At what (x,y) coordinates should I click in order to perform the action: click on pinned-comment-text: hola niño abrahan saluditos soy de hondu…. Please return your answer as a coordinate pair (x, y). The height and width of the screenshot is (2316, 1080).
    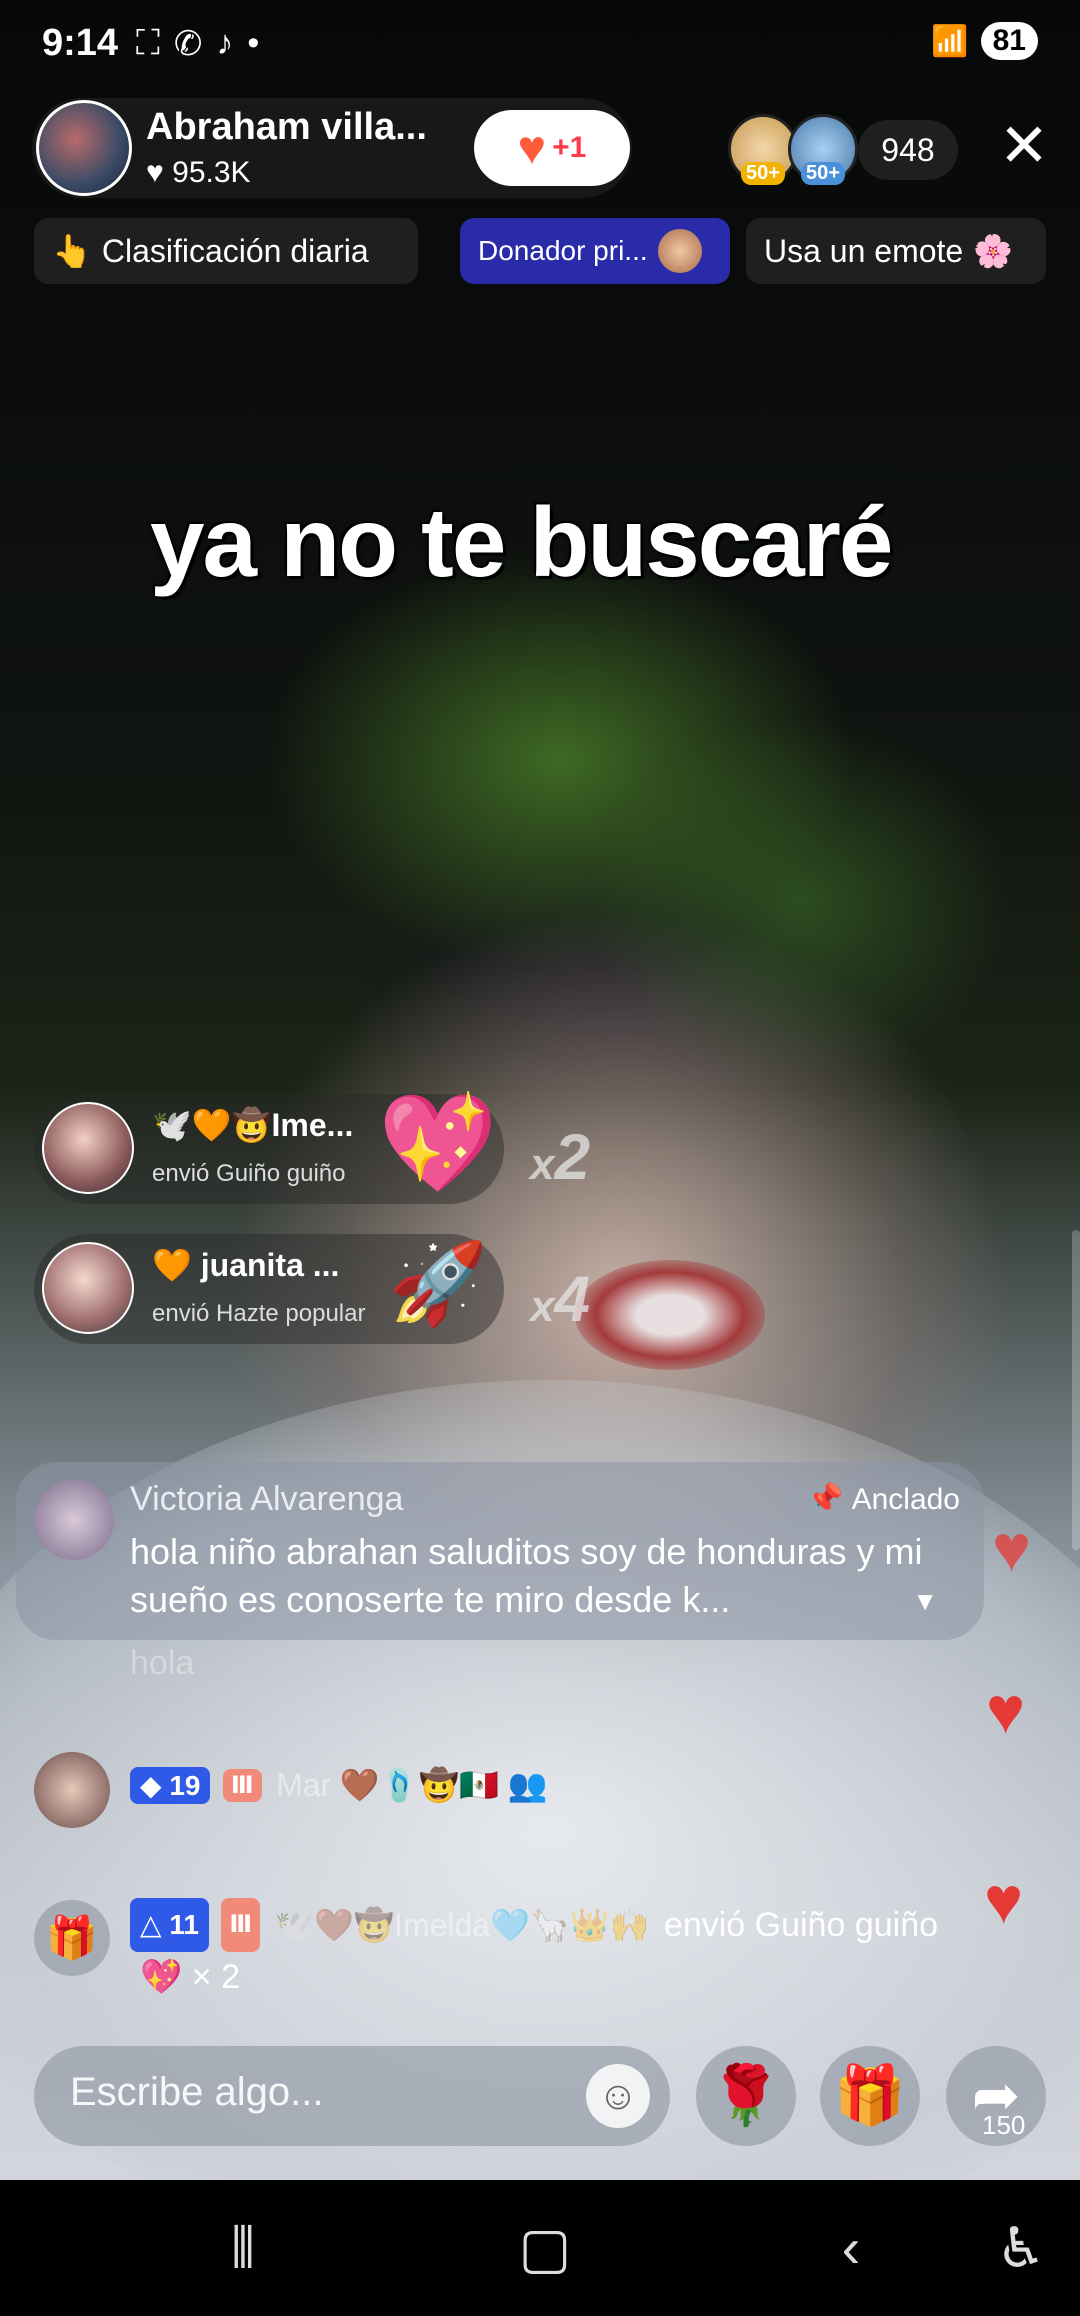
    Looking at the image, I should click on (526, 1575).